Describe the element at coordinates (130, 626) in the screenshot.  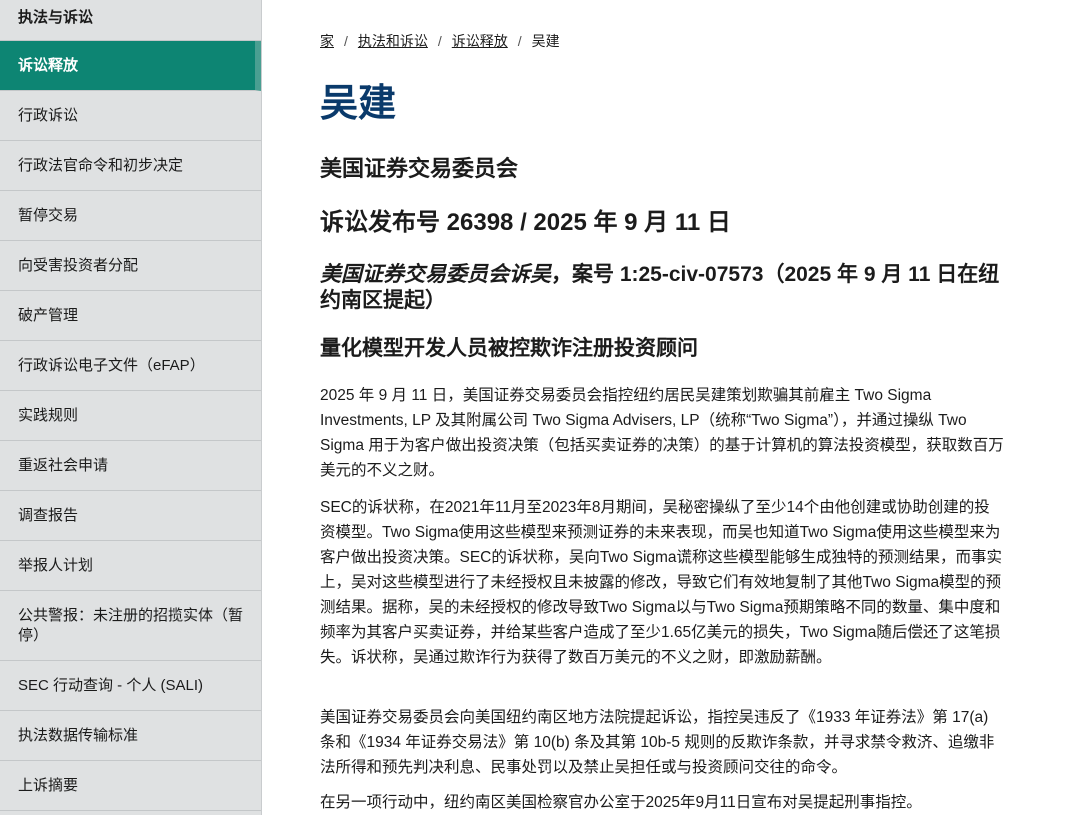
I see `sidebar-item-public-alert: 公共警报：未注册的招揽实体（暂停）` at that location.